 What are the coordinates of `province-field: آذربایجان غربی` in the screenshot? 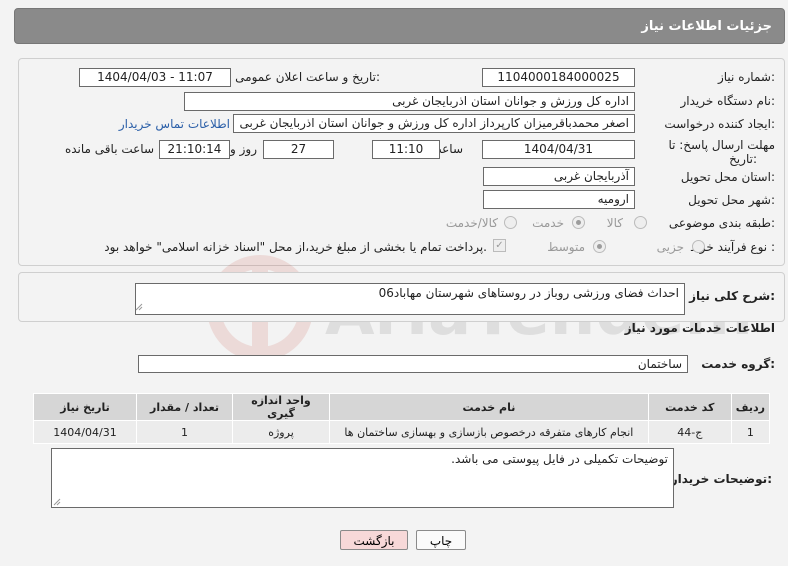 It's located at (559, 176).